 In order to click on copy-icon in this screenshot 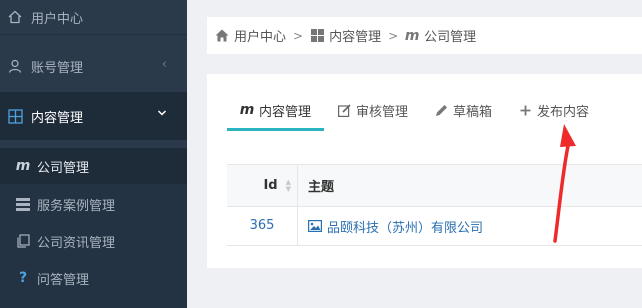, I will do `click(23, 241)`.